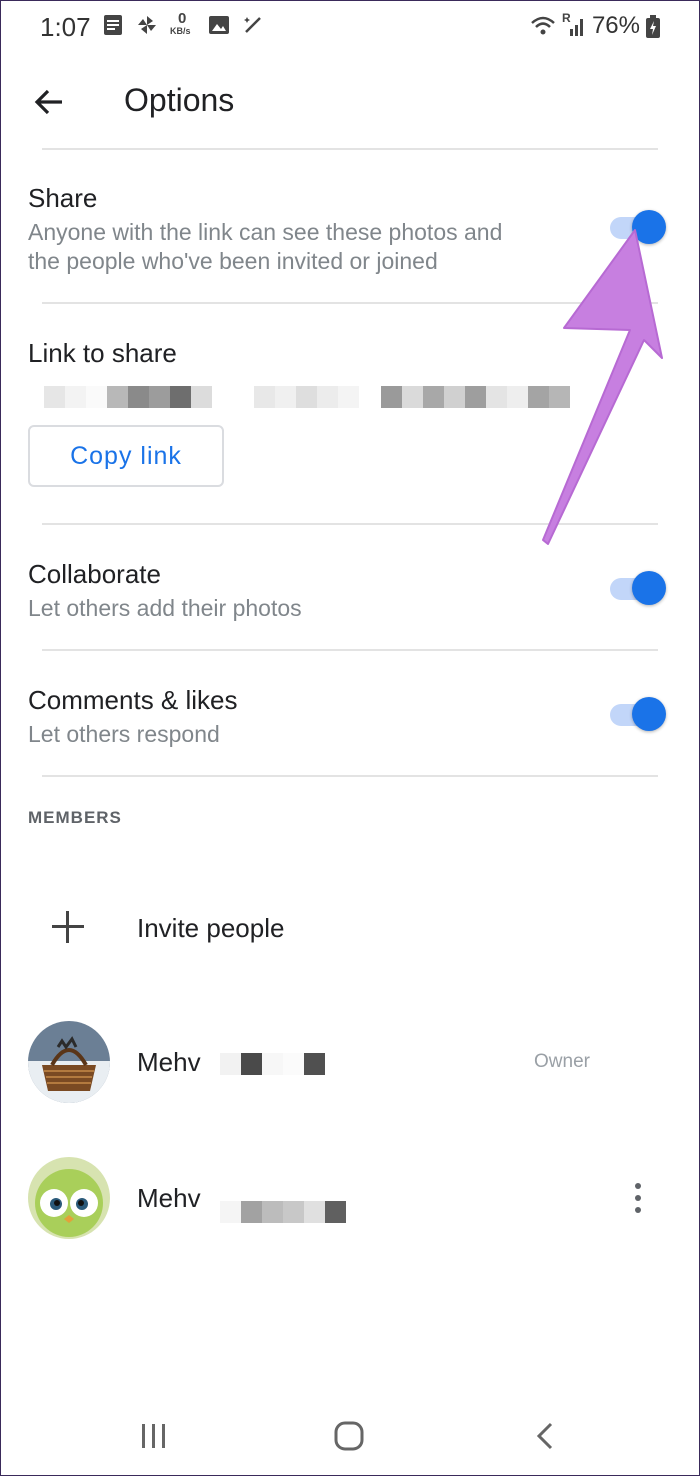 The width and height of the screenshot is (700, 1476). What do you see at coordinates (180, 31) in the screenshot?
I see `net-speed-unit: KB/s` at bounding box center [180, 31].